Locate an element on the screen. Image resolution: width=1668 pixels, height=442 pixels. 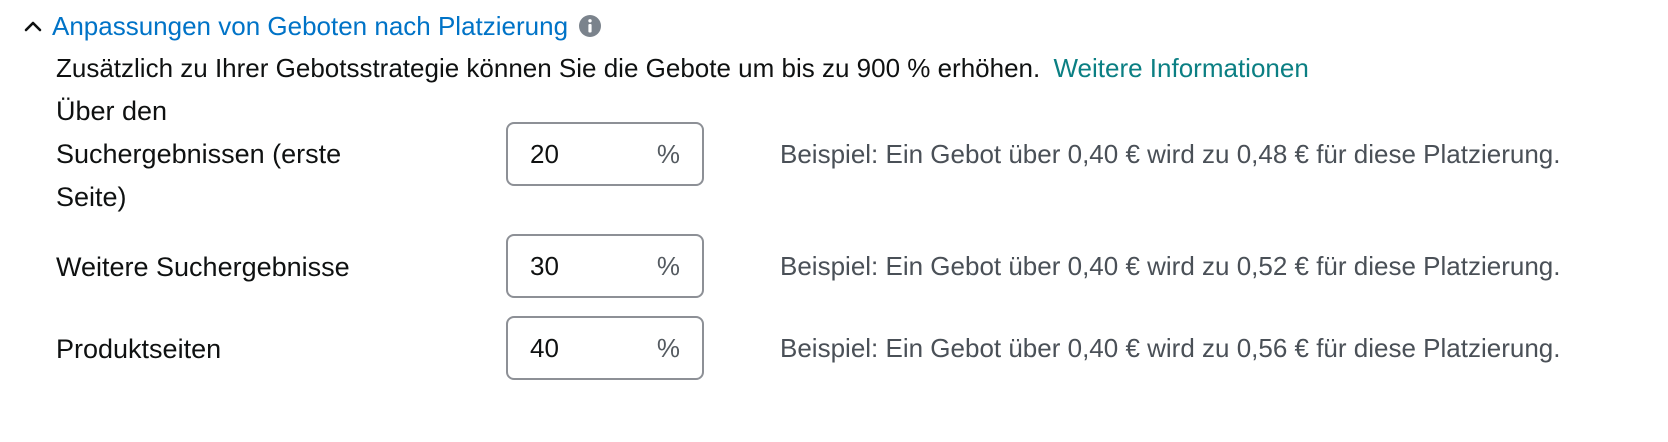
placement-label-line: Über den is located at coordinates (112, 111).